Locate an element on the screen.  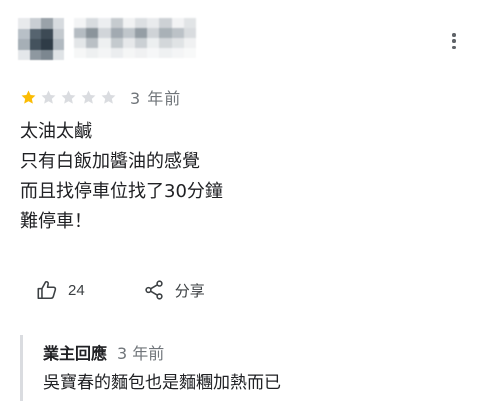
owner-reply-label: 業主回應 is located at coordinates (75, 353).